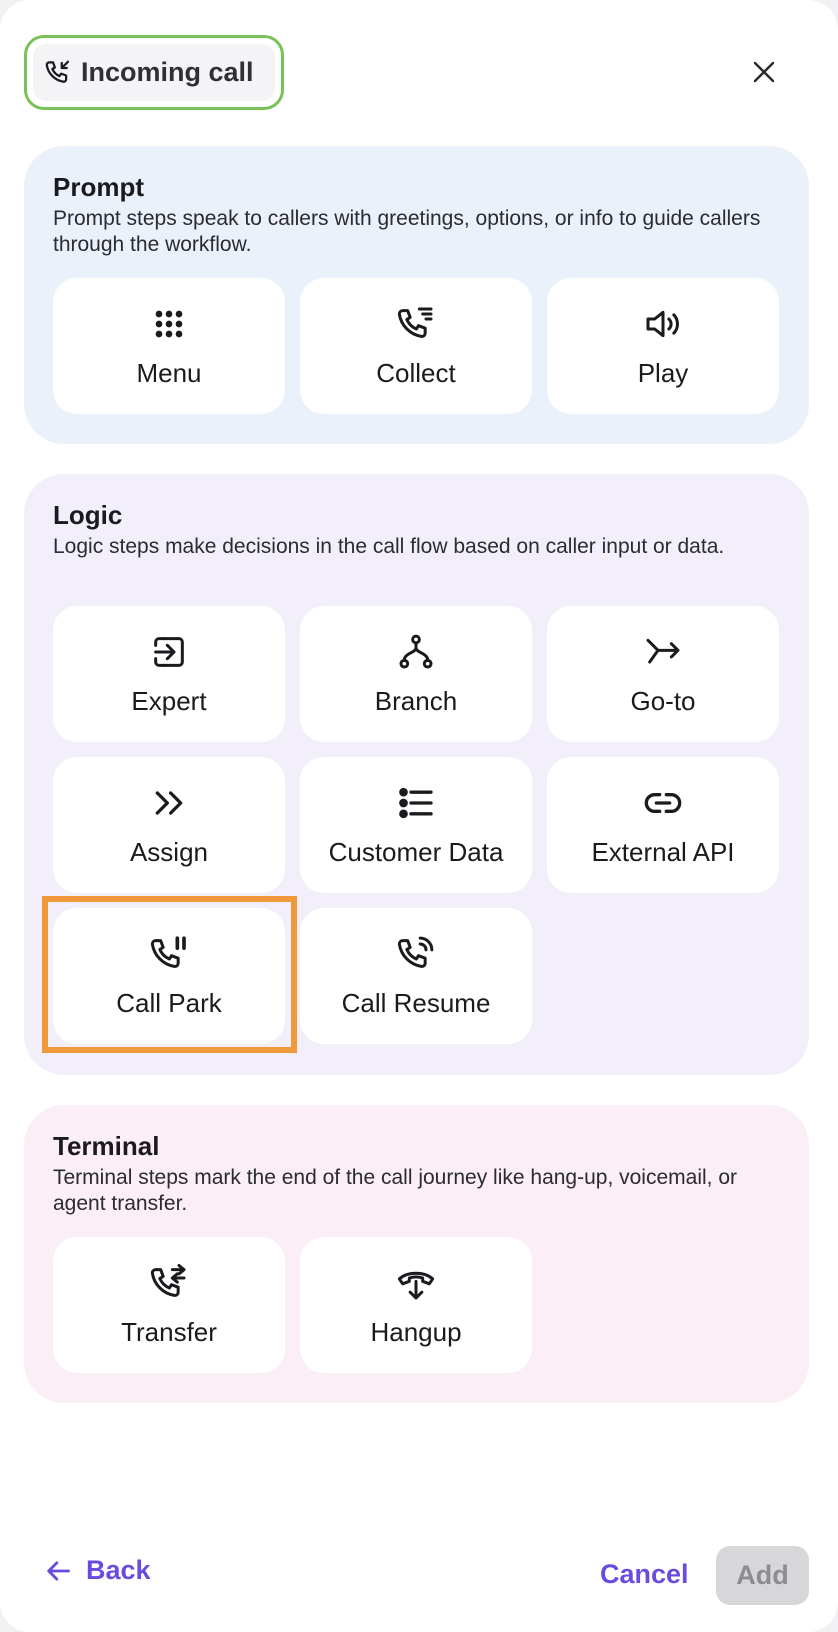 This screenshot has width=838, height=1632. Describe the element at coordinates (416, 851) in the screenshot. I see `step-label: Customer Data` at that location.